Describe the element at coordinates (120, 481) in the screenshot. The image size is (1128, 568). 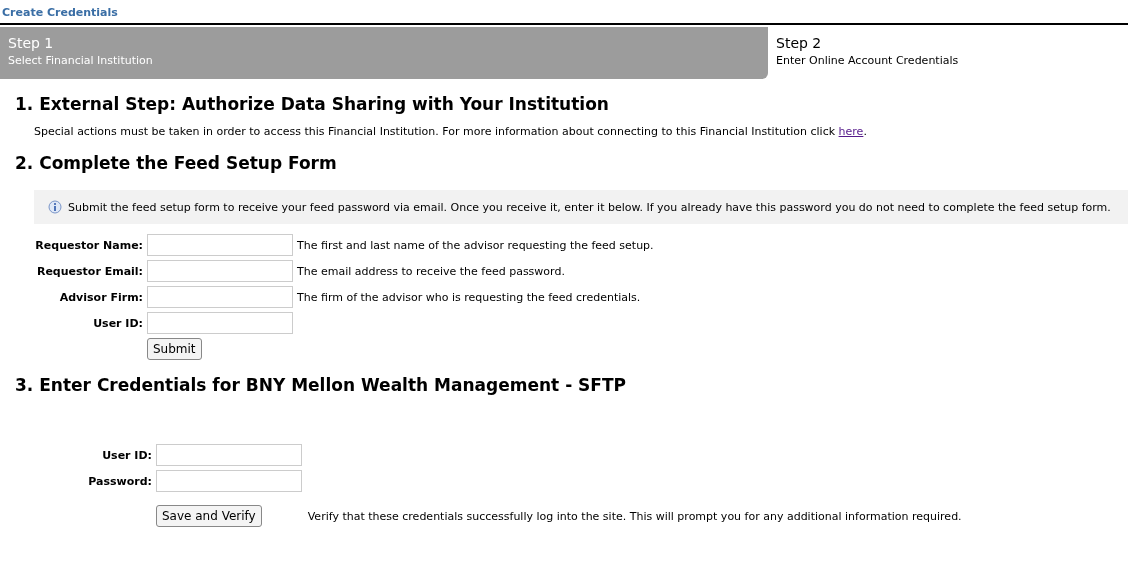
I see `field-label: Password:` at that location.